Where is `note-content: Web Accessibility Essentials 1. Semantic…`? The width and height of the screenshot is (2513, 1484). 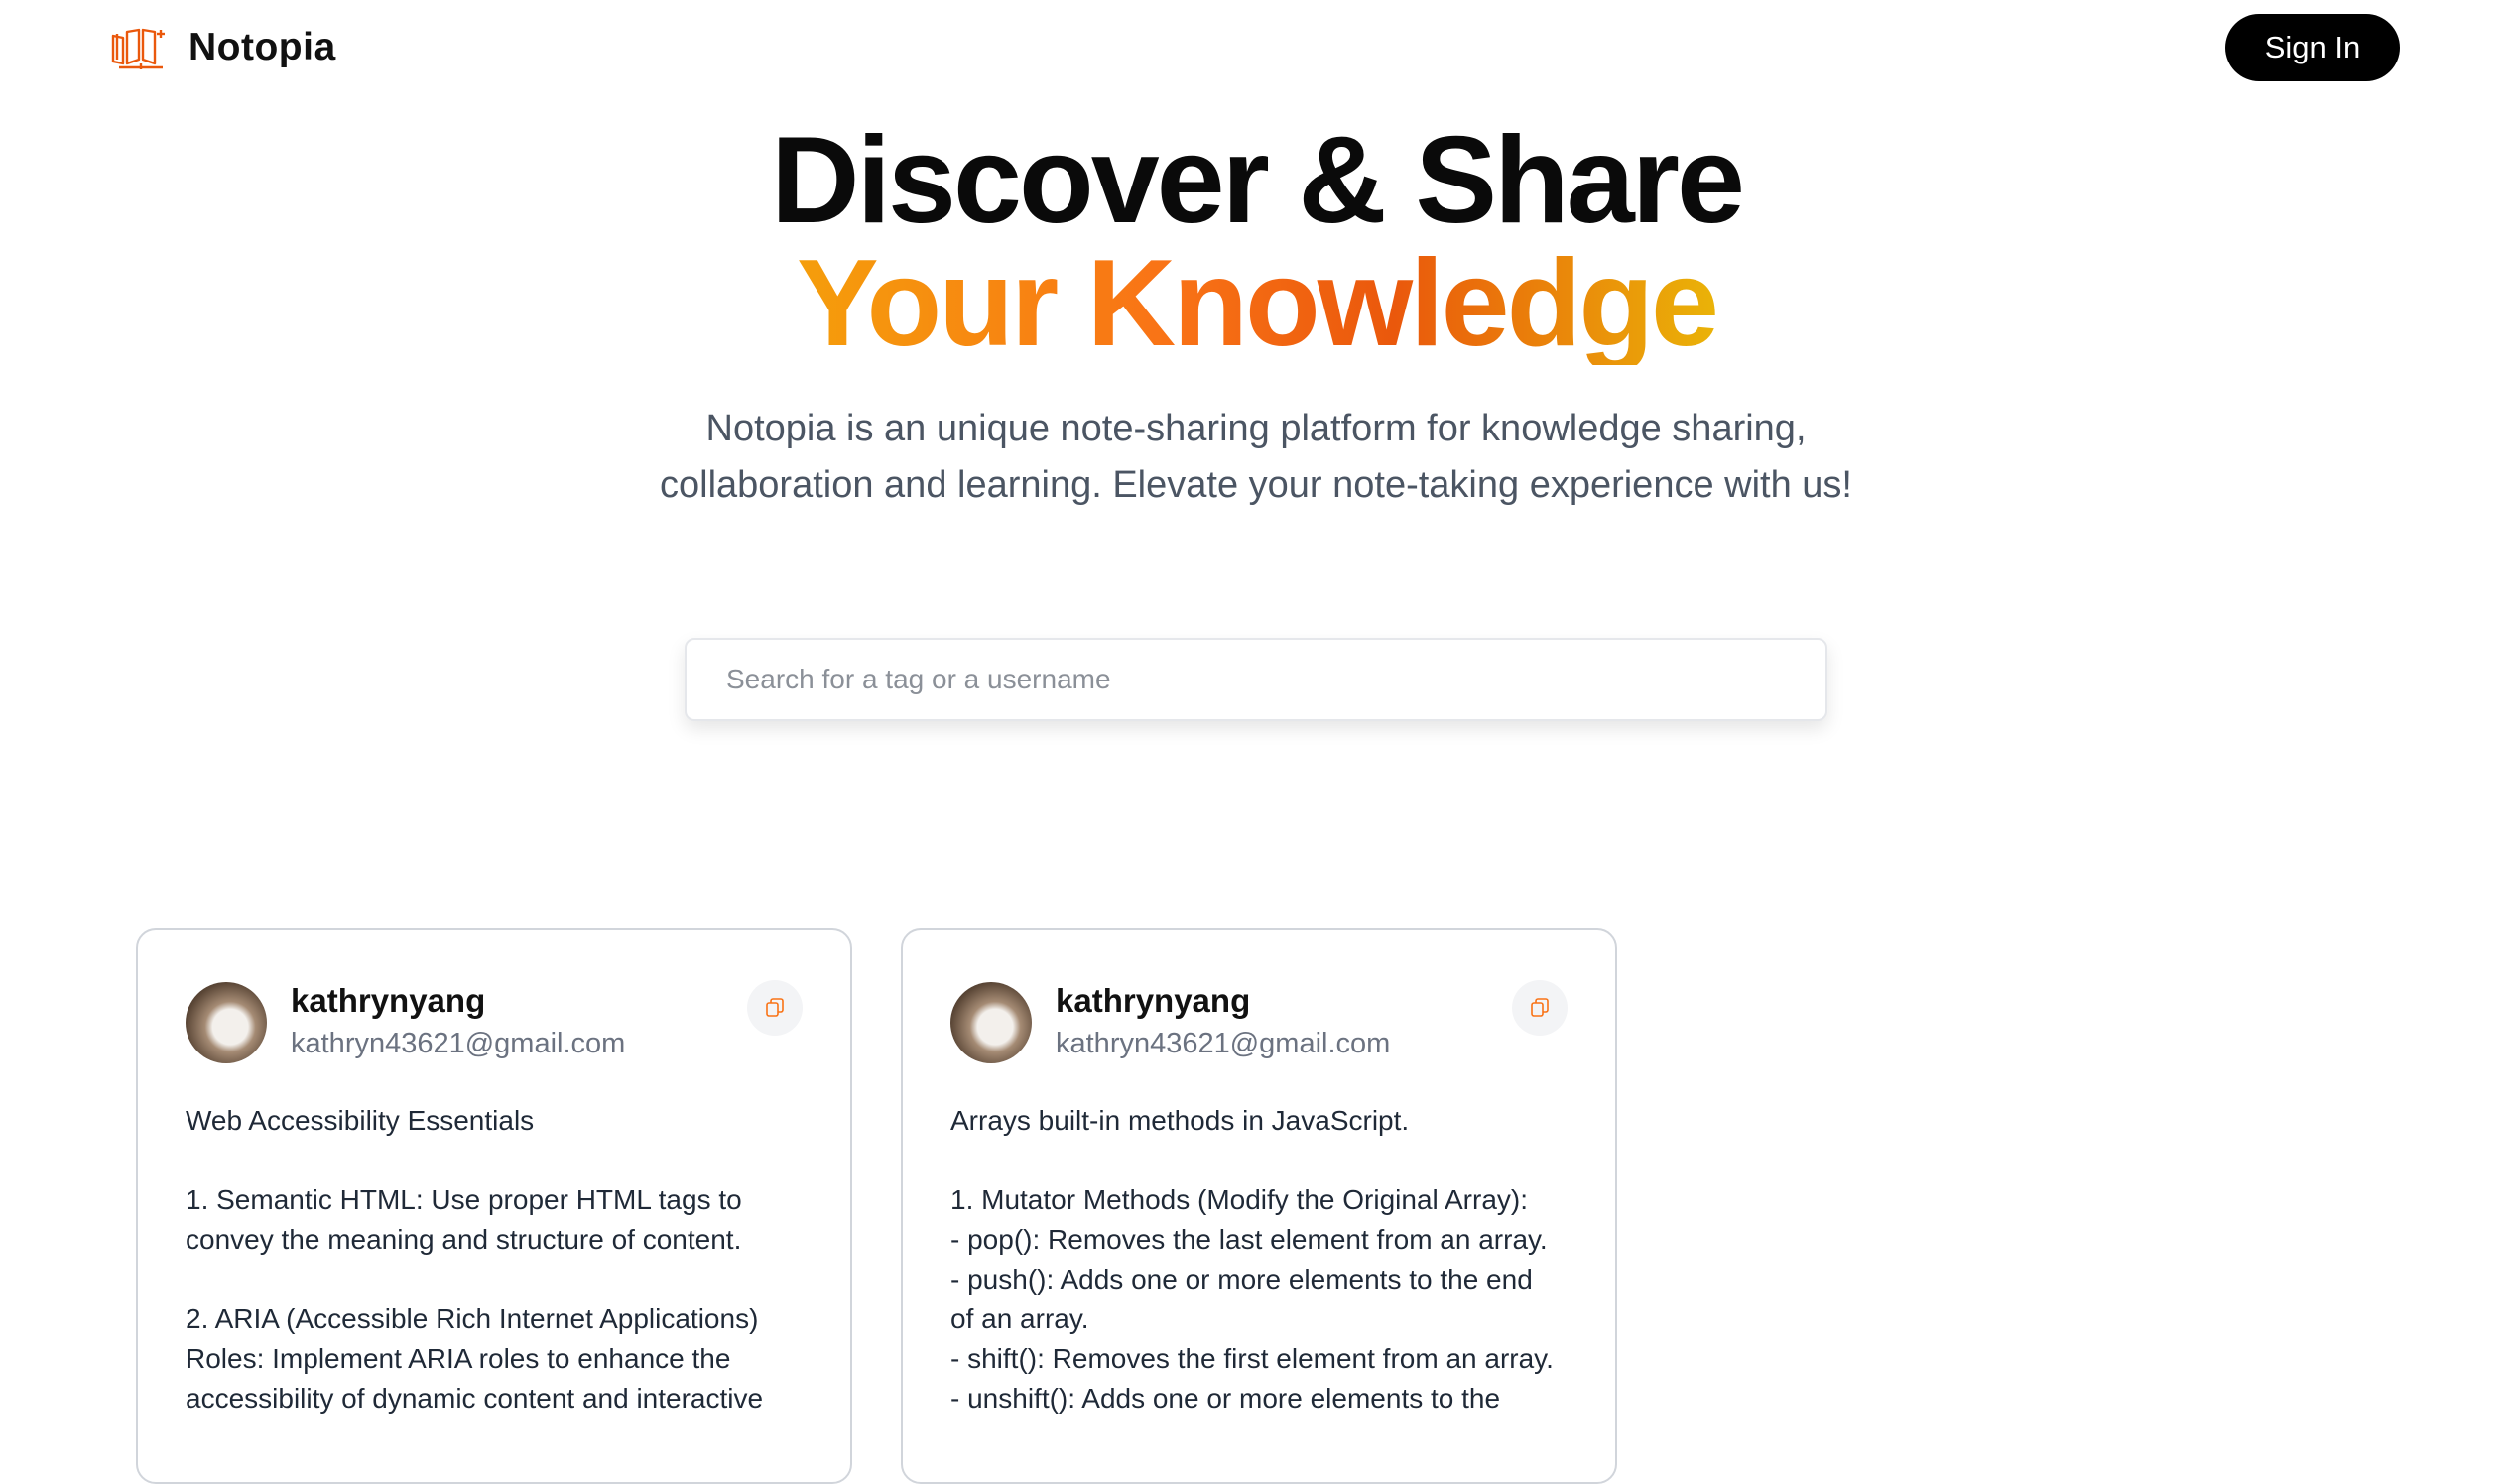 note-content: Web Accessibility Essentials 1. Semantic… is located at coordinates (475, 1259).